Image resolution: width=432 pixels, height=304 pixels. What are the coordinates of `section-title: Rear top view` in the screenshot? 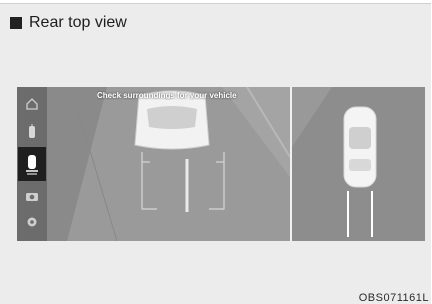 It's located at (78, 22).